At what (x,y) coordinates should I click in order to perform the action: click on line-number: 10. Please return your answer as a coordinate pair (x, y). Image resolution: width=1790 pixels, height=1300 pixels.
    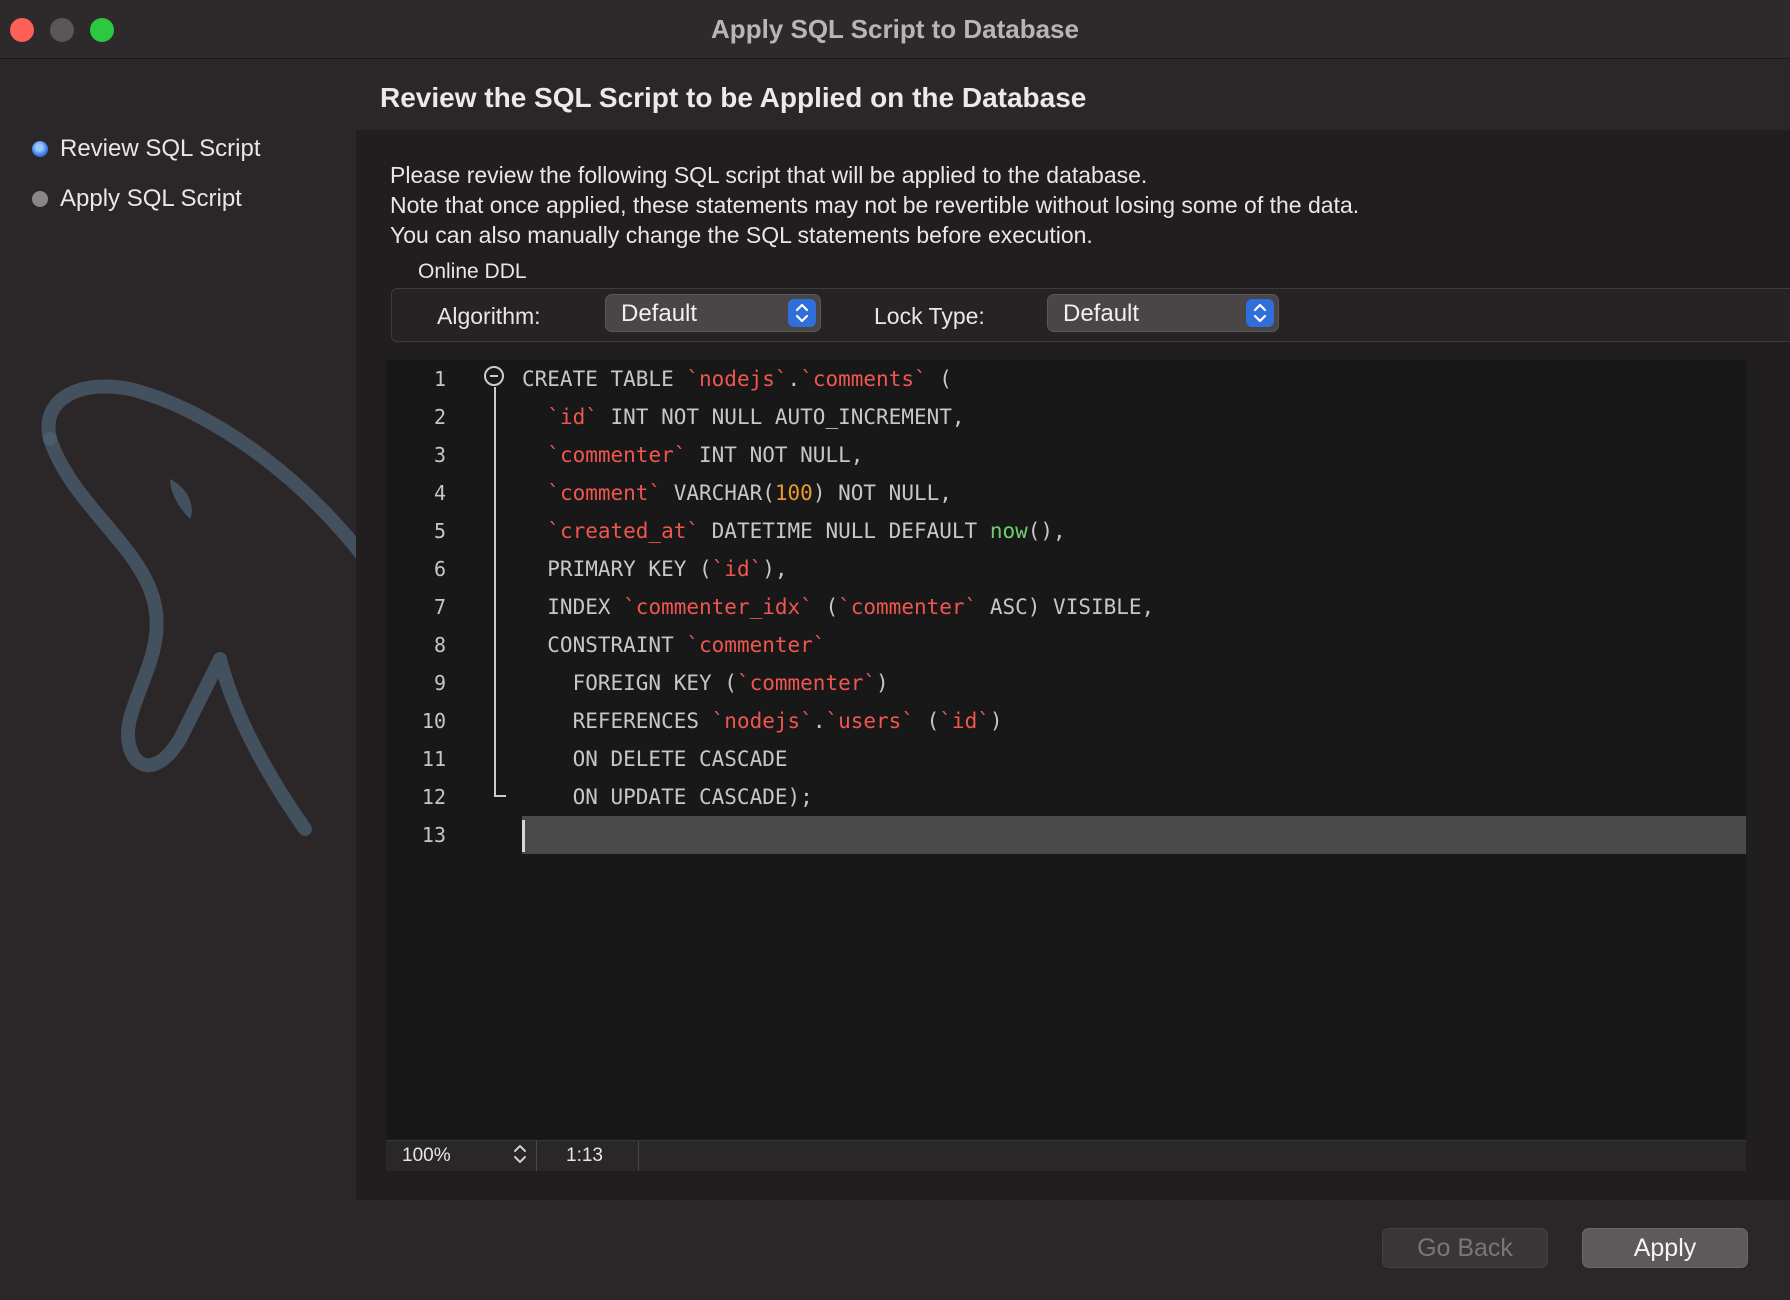
    Looking at the image, I should click on (433, 721).